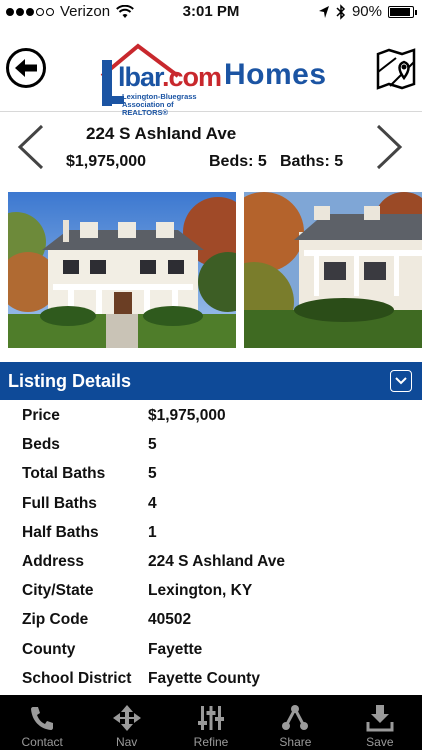 This screenshot has width=422, height=750. What do you see at coordinates (211, 533) in the screenshot?
I see `detail-row: Half Baths 1` at bounding box center [211, 533].